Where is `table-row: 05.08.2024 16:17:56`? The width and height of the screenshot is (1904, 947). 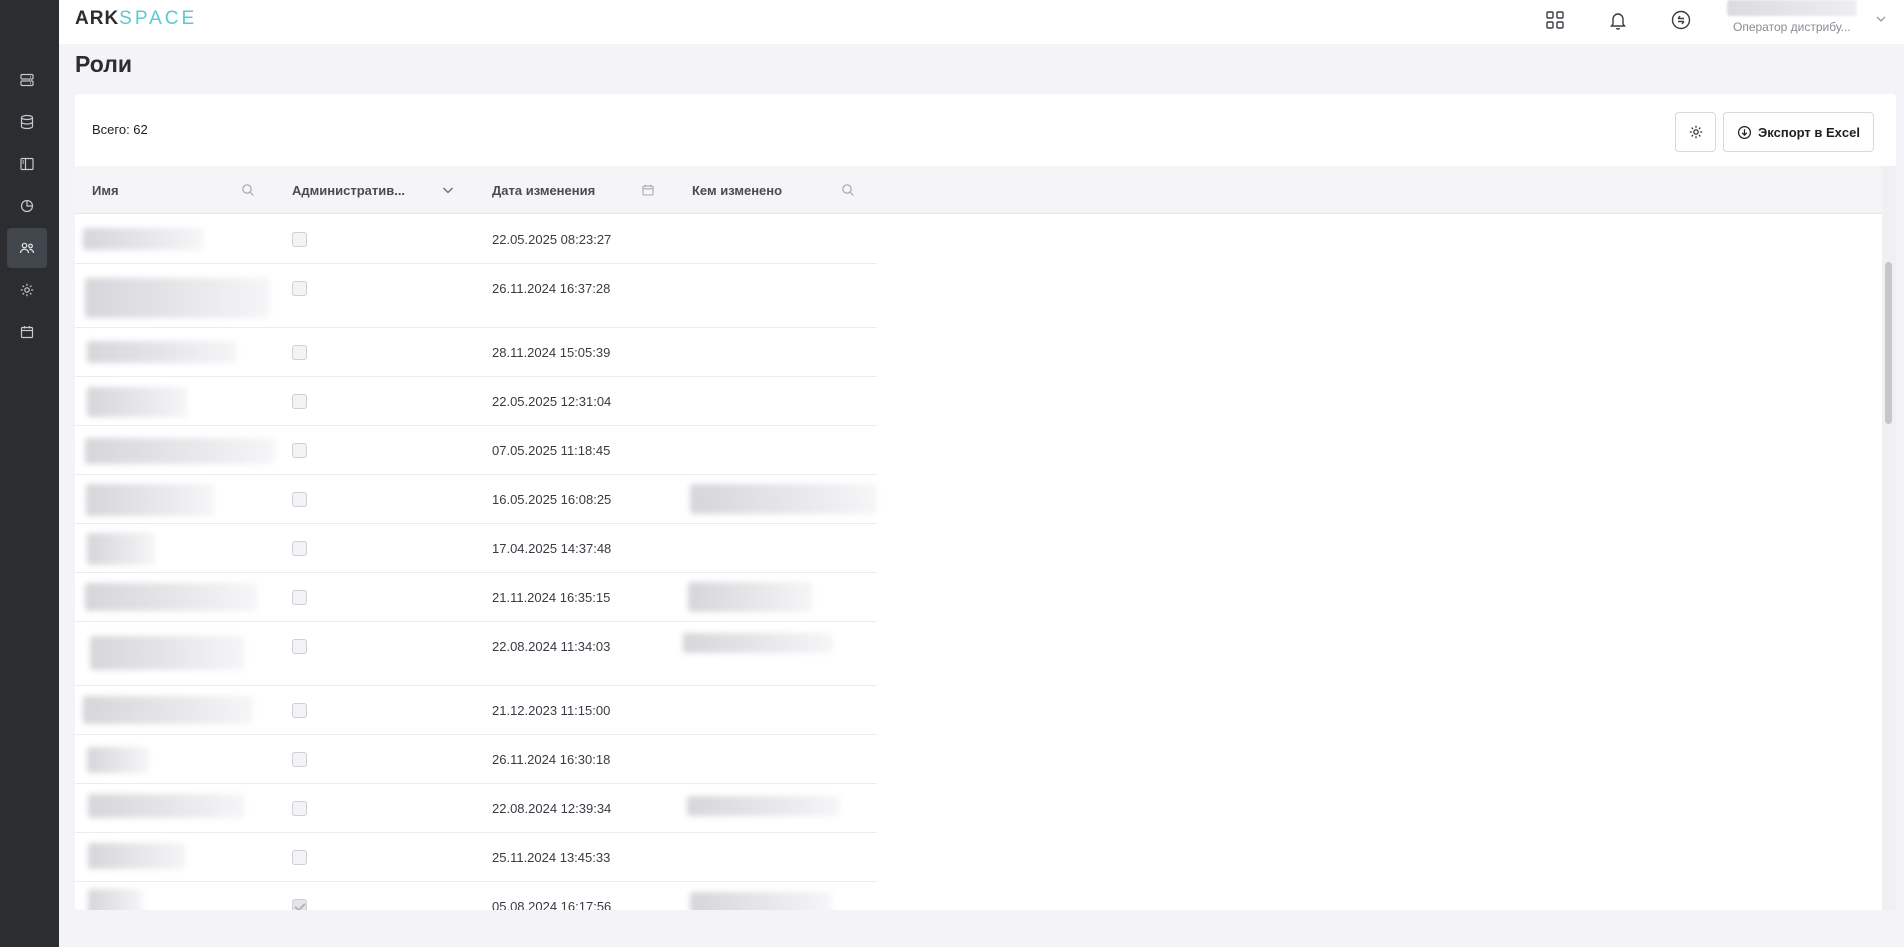 table-row: 05.08.2024 16:17:56 is located at coordinates (476, 896).